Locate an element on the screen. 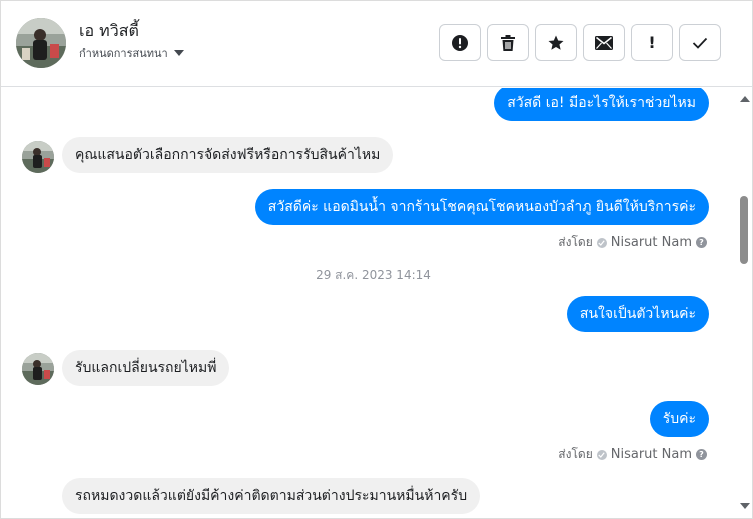 Image resolution: width=753 pixels, height=519 pixels. scroll-up-arrow-icon is located at coordinates (745, 99).